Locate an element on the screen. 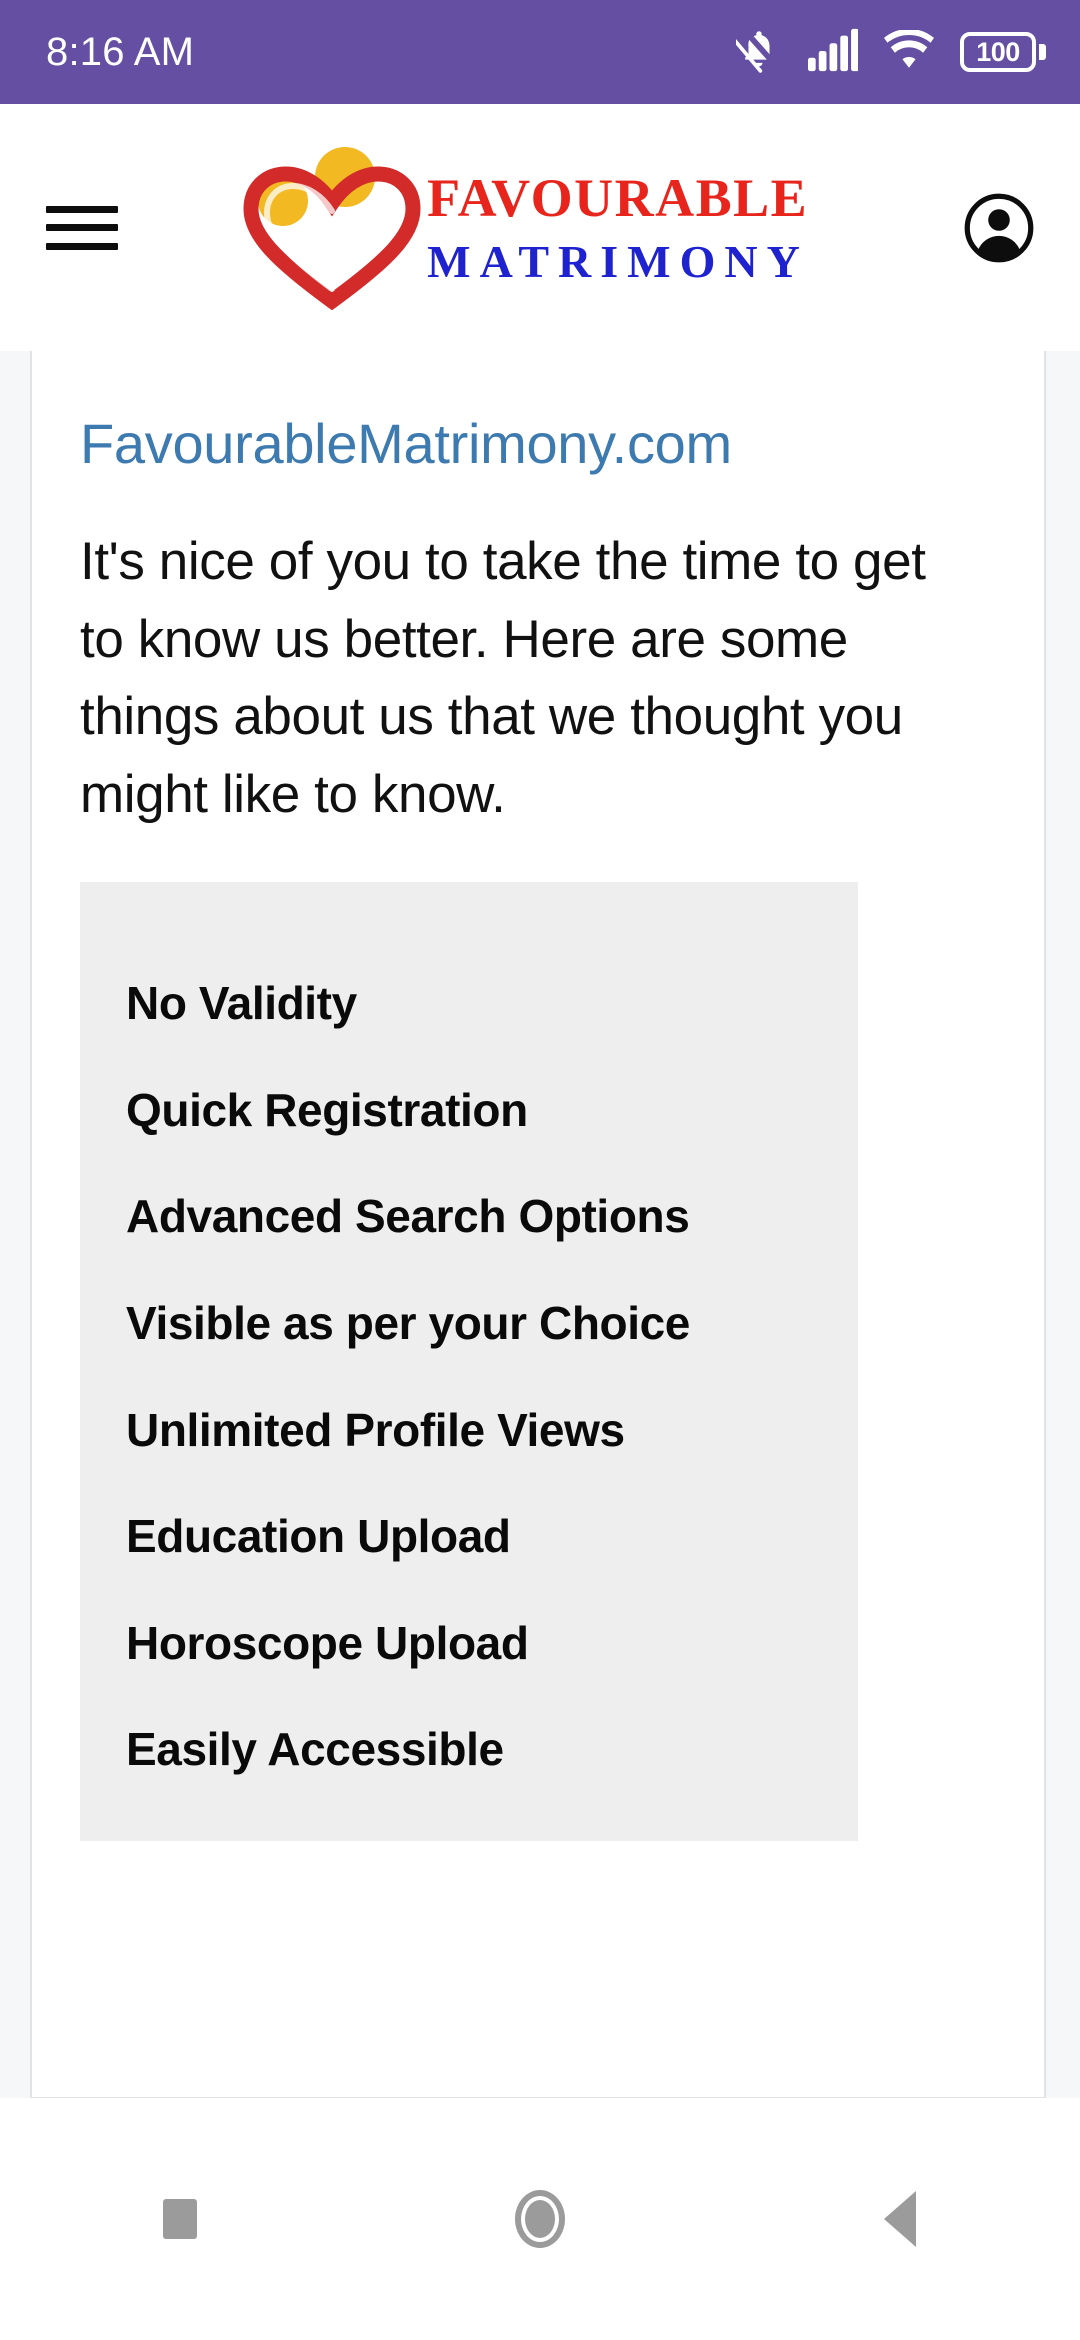 The image size is (1080, 2340). battery-icon: 100 is located at coordinates (1003, 52).